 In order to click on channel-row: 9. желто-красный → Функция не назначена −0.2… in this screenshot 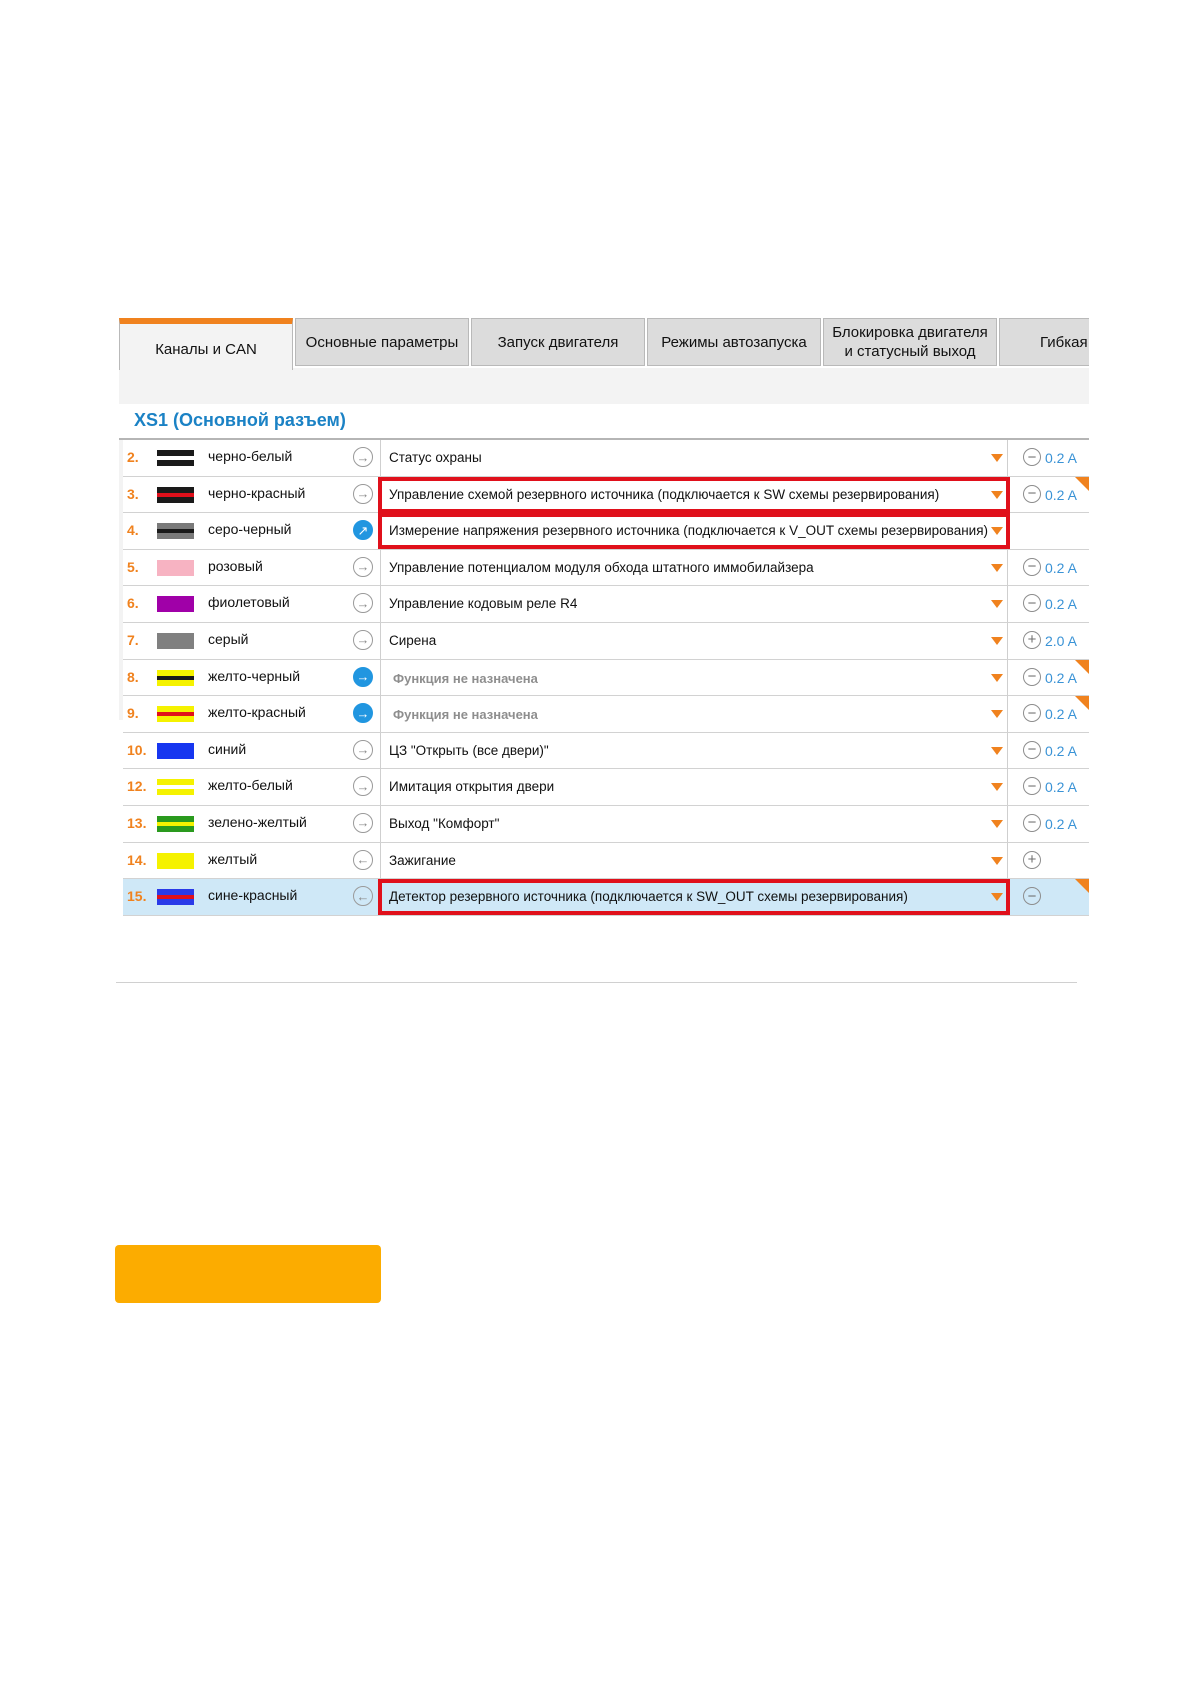, I will do `click(606, 714)`.